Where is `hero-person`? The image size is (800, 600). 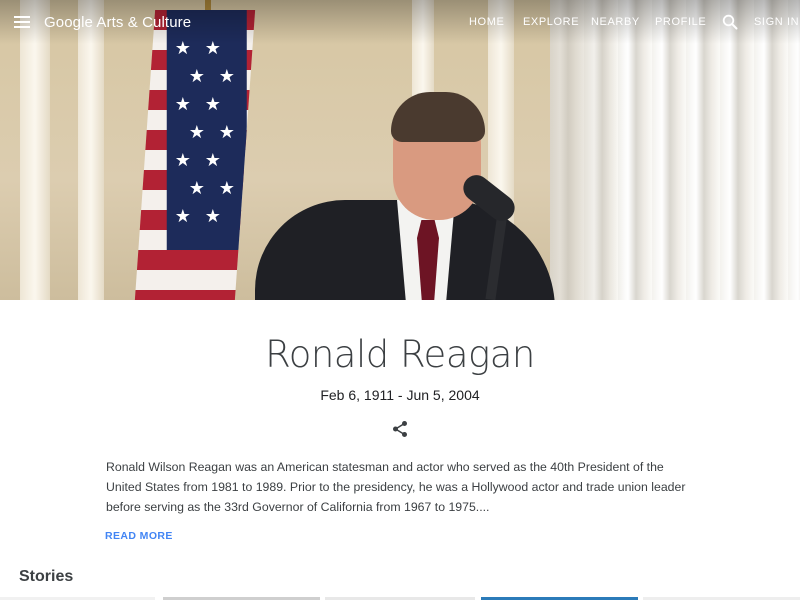
hero-person is located at coordinates (405, 195).